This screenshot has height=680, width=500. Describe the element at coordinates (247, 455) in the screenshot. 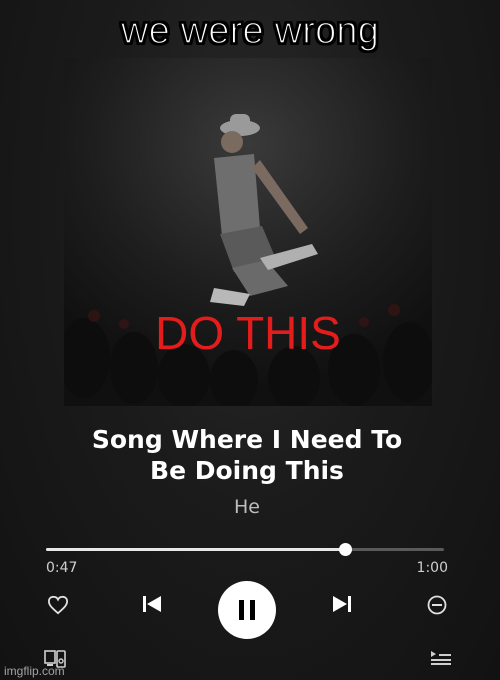

I see `track-title: Song Where I Need To Be Doing This` at that location.